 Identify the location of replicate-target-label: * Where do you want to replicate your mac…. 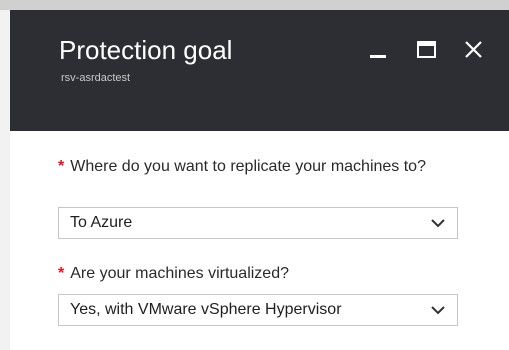
(263, 167).